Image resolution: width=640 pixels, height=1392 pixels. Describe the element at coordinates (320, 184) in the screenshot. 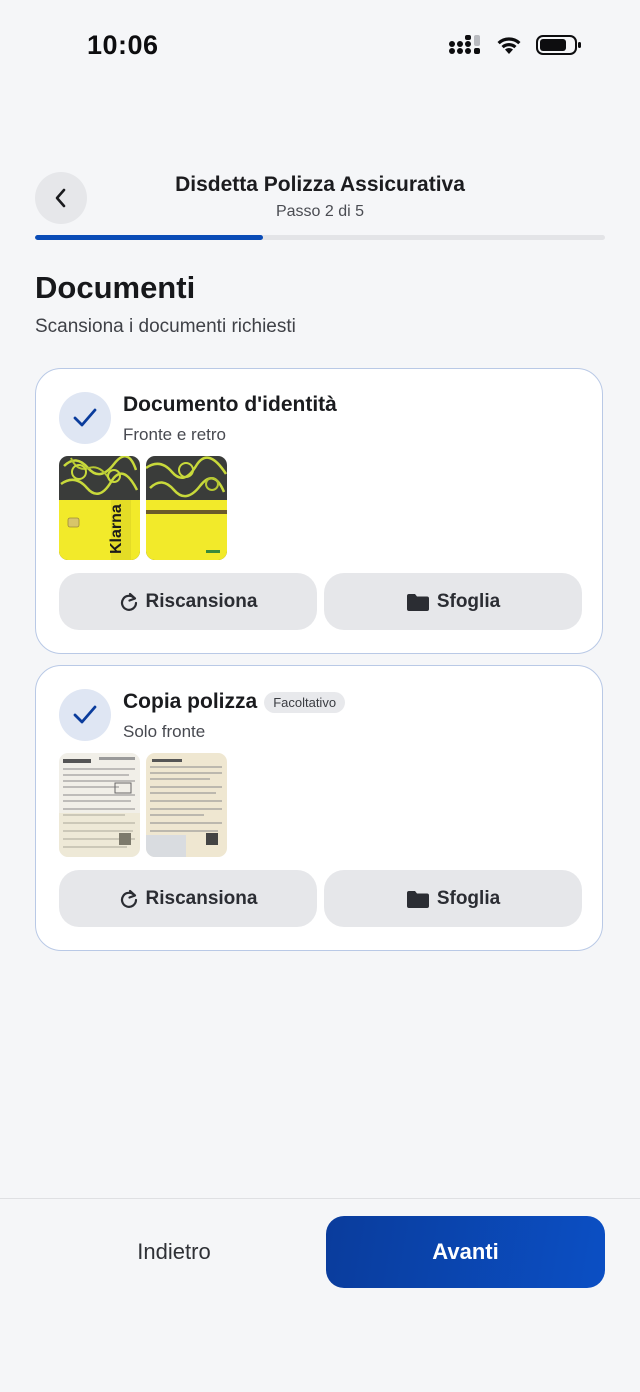

I see `header-title: Disdetta Polizza Assicurativa` at that location.